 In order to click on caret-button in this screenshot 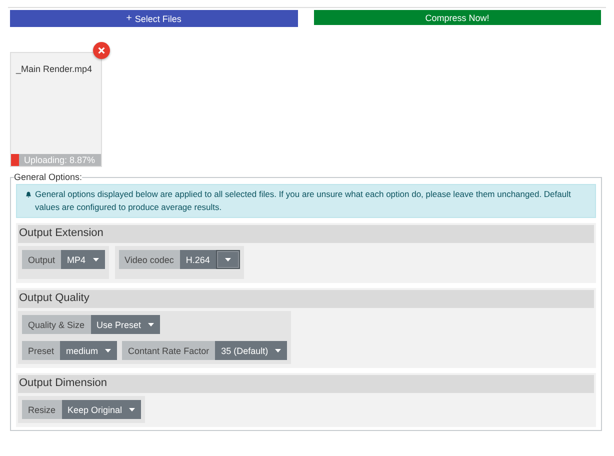, I will do `click(228, 259)`.